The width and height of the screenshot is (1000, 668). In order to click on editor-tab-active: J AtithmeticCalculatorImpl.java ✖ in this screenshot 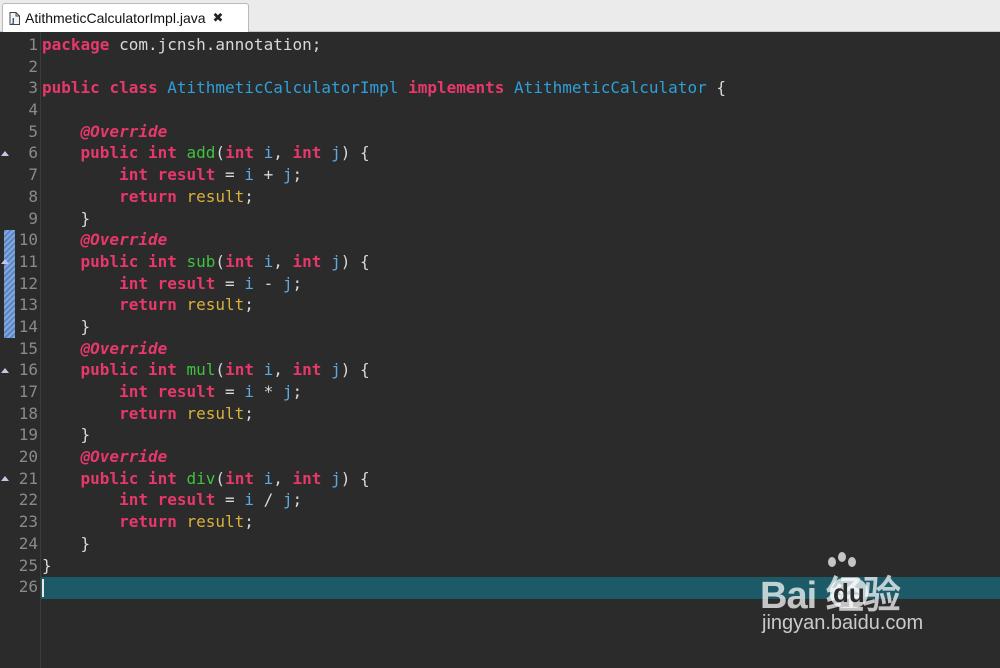, I will do `click(125, 17)`.